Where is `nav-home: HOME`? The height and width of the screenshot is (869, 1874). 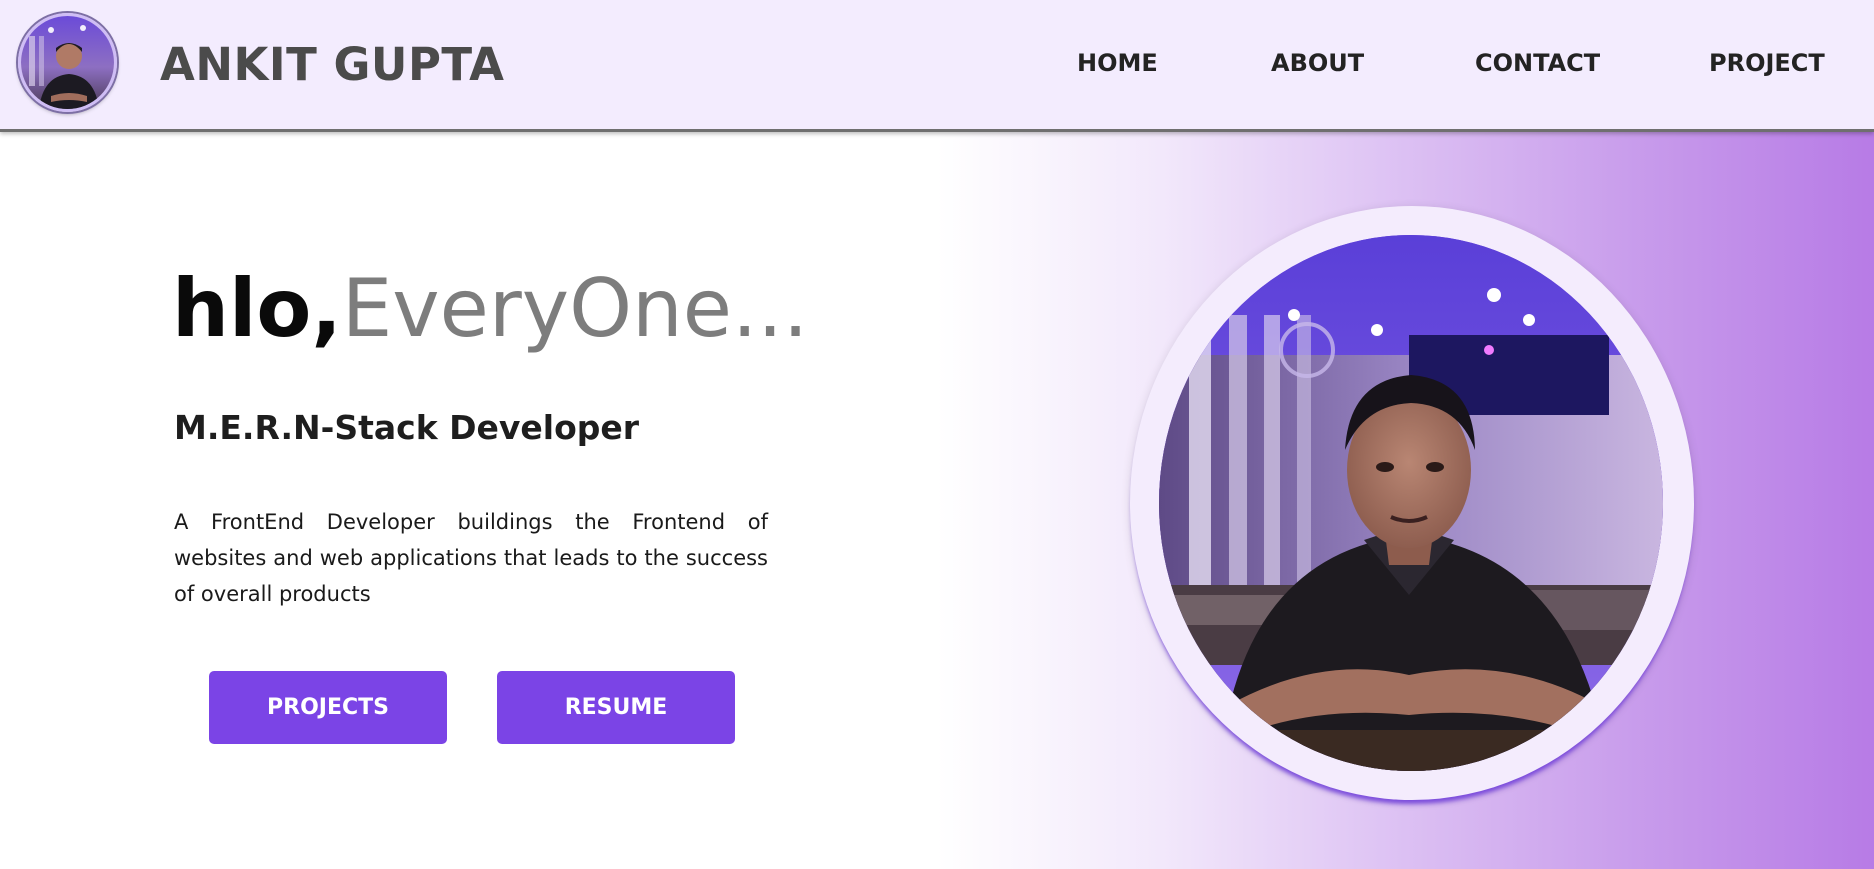 nav-home: HOME is located at coordinates (1117, 63).